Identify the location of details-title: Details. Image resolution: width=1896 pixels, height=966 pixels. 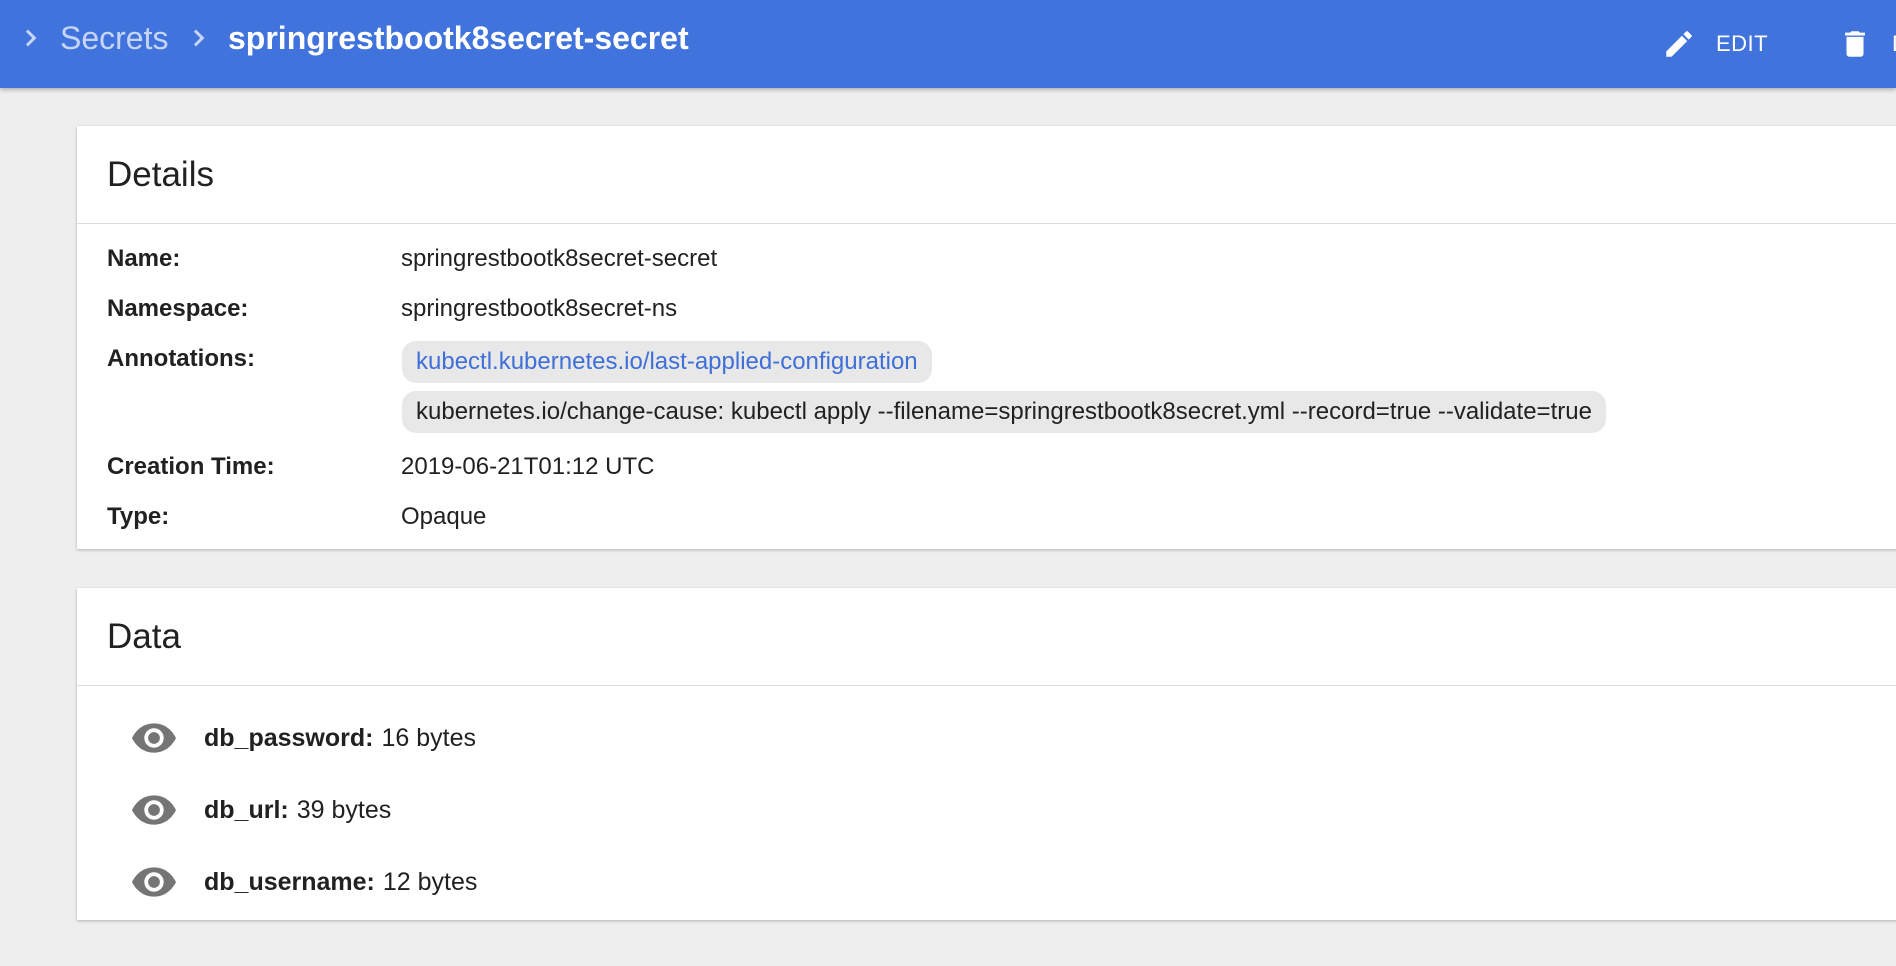
(986, 175).